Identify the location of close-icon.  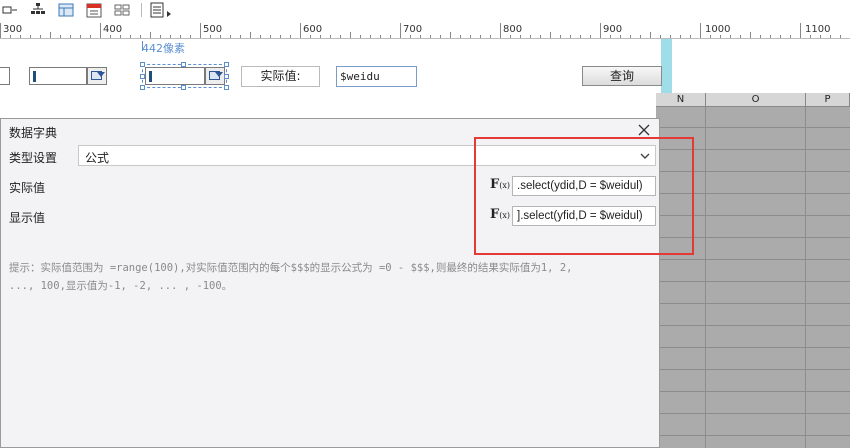
(644, 130).